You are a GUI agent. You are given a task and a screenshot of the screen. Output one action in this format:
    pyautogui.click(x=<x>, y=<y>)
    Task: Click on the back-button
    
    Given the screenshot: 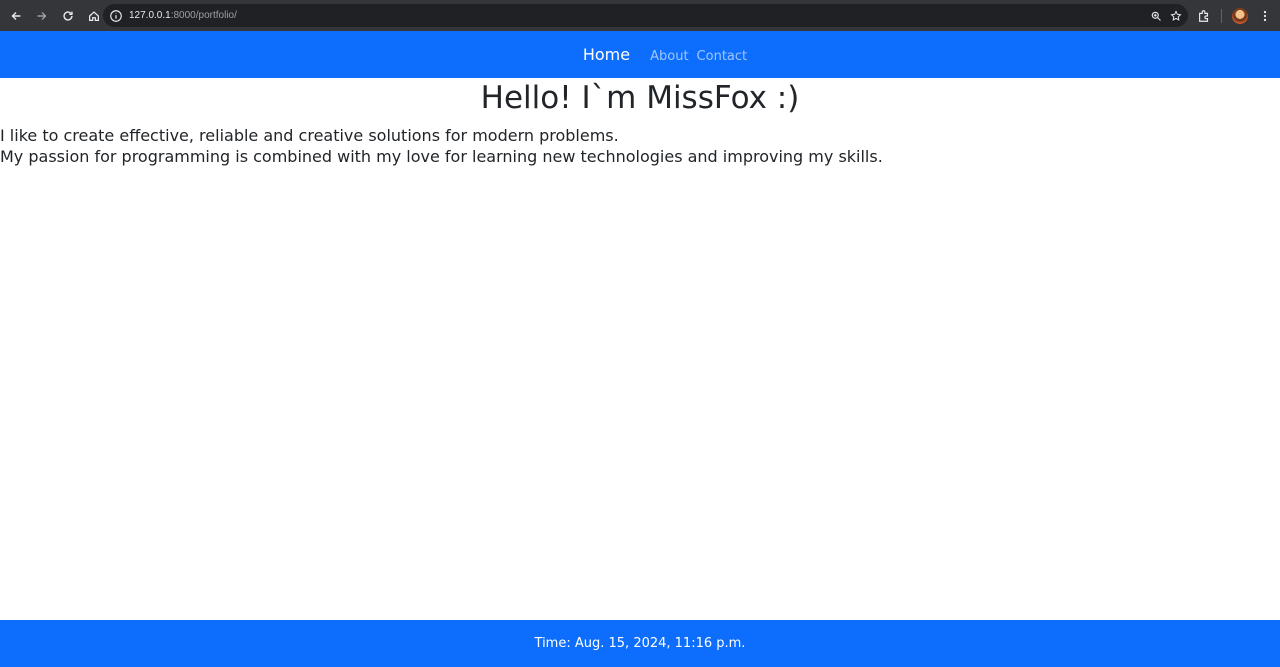 What is the action you would take?
    pyautogui.click(x=16, y=16)
    